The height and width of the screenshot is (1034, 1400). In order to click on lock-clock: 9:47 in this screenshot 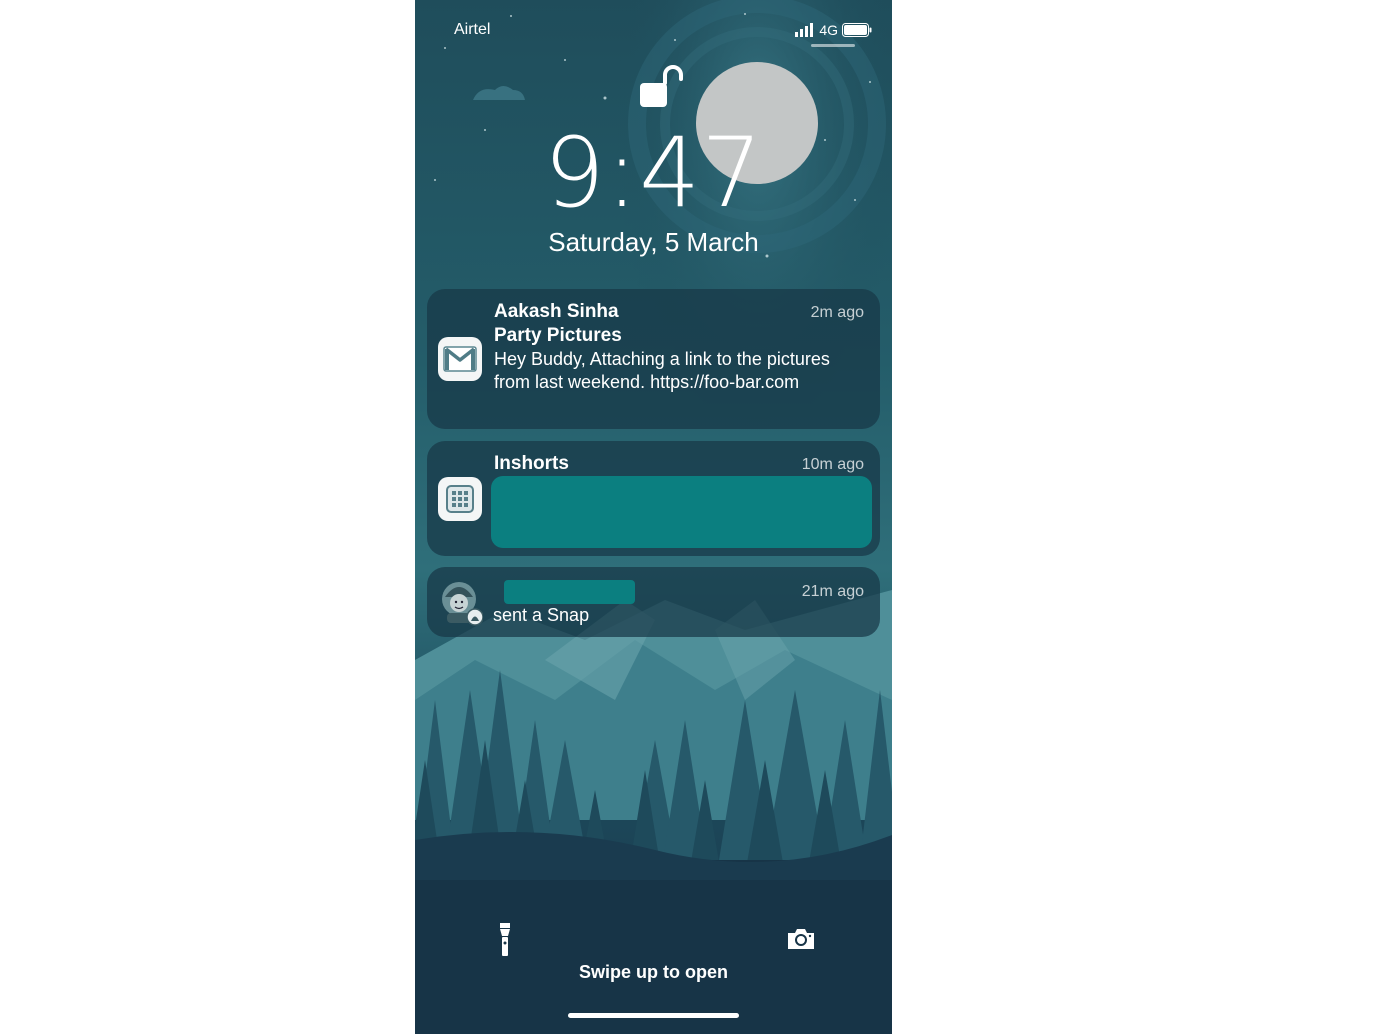, I will do `click(653, 173)`.